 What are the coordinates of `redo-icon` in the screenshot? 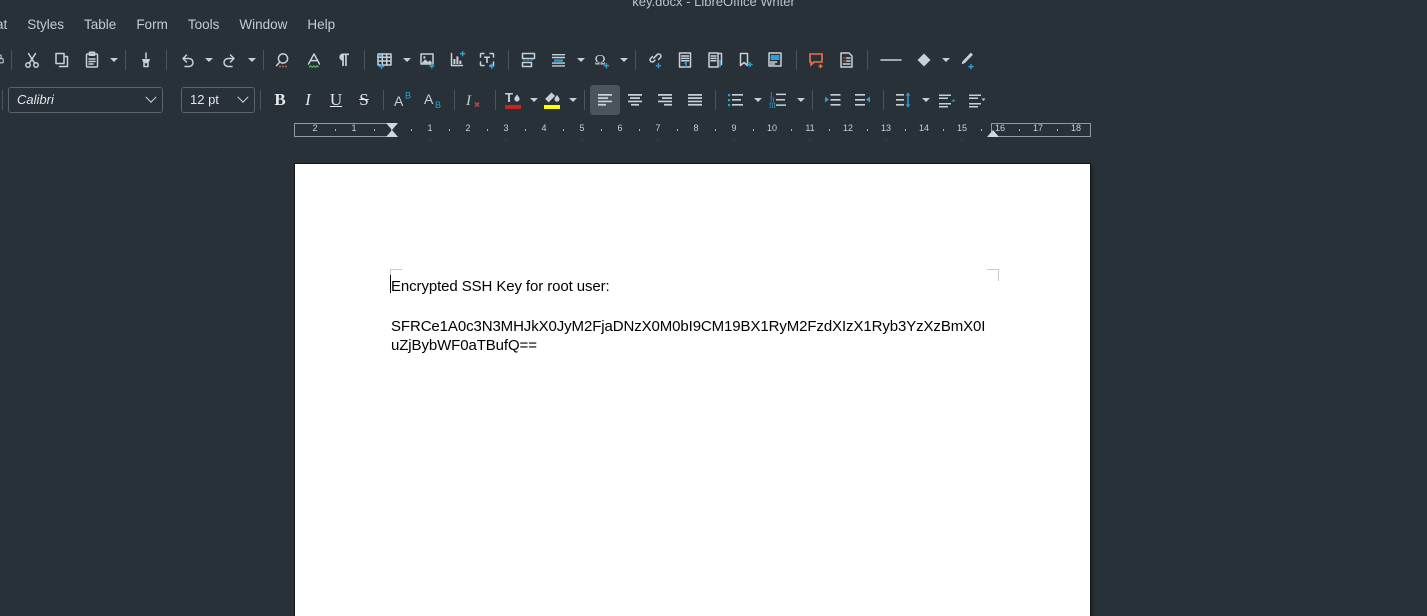 It's located at (230, 60).